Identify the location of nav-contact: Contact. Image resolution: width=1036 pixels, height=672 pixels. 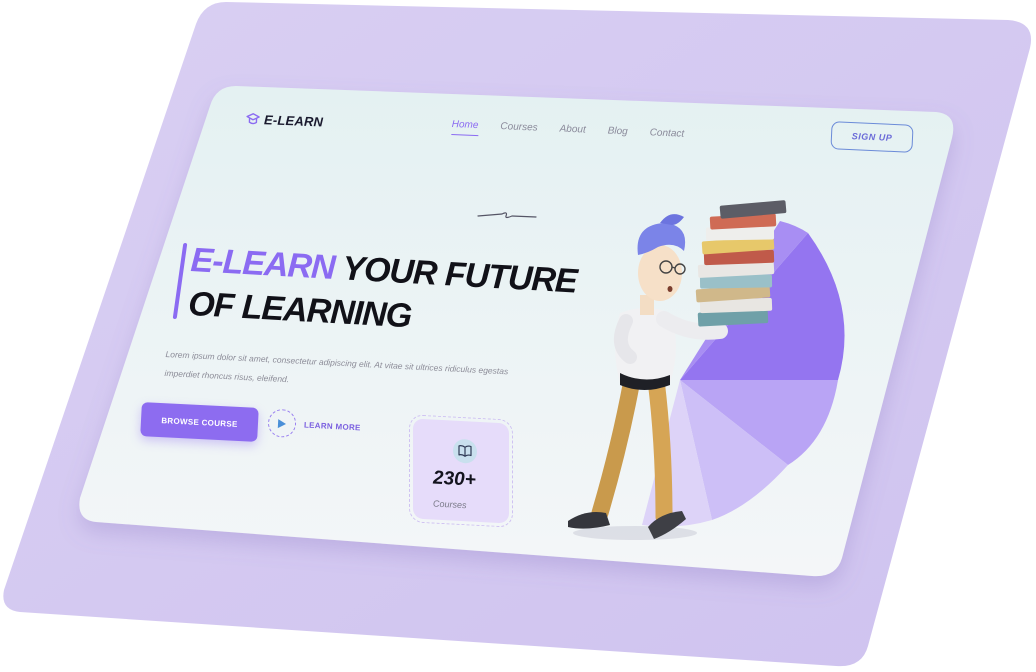
(666, 133).